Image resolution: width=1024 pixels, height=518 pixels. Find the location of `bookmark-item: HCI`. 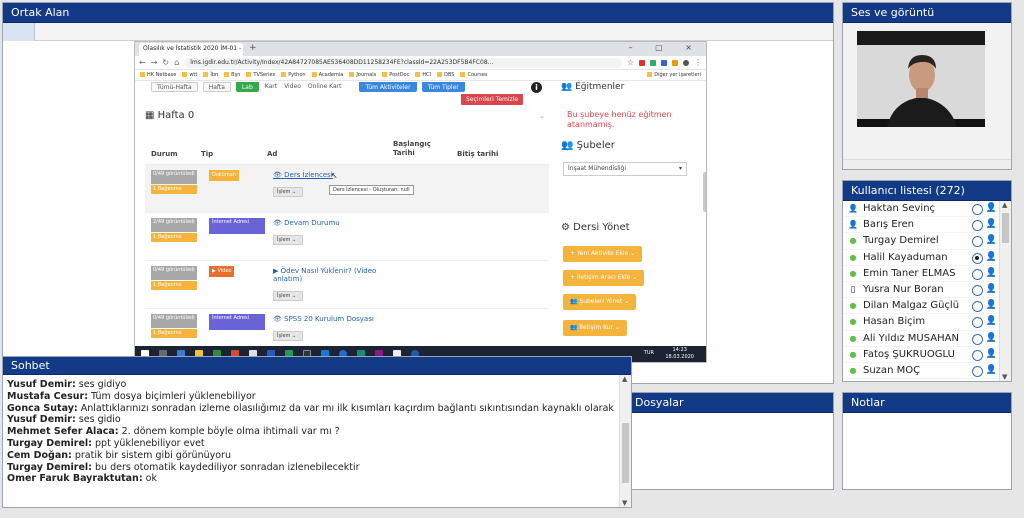

bookmark-item: HCI is located at coordinates (423, 75).